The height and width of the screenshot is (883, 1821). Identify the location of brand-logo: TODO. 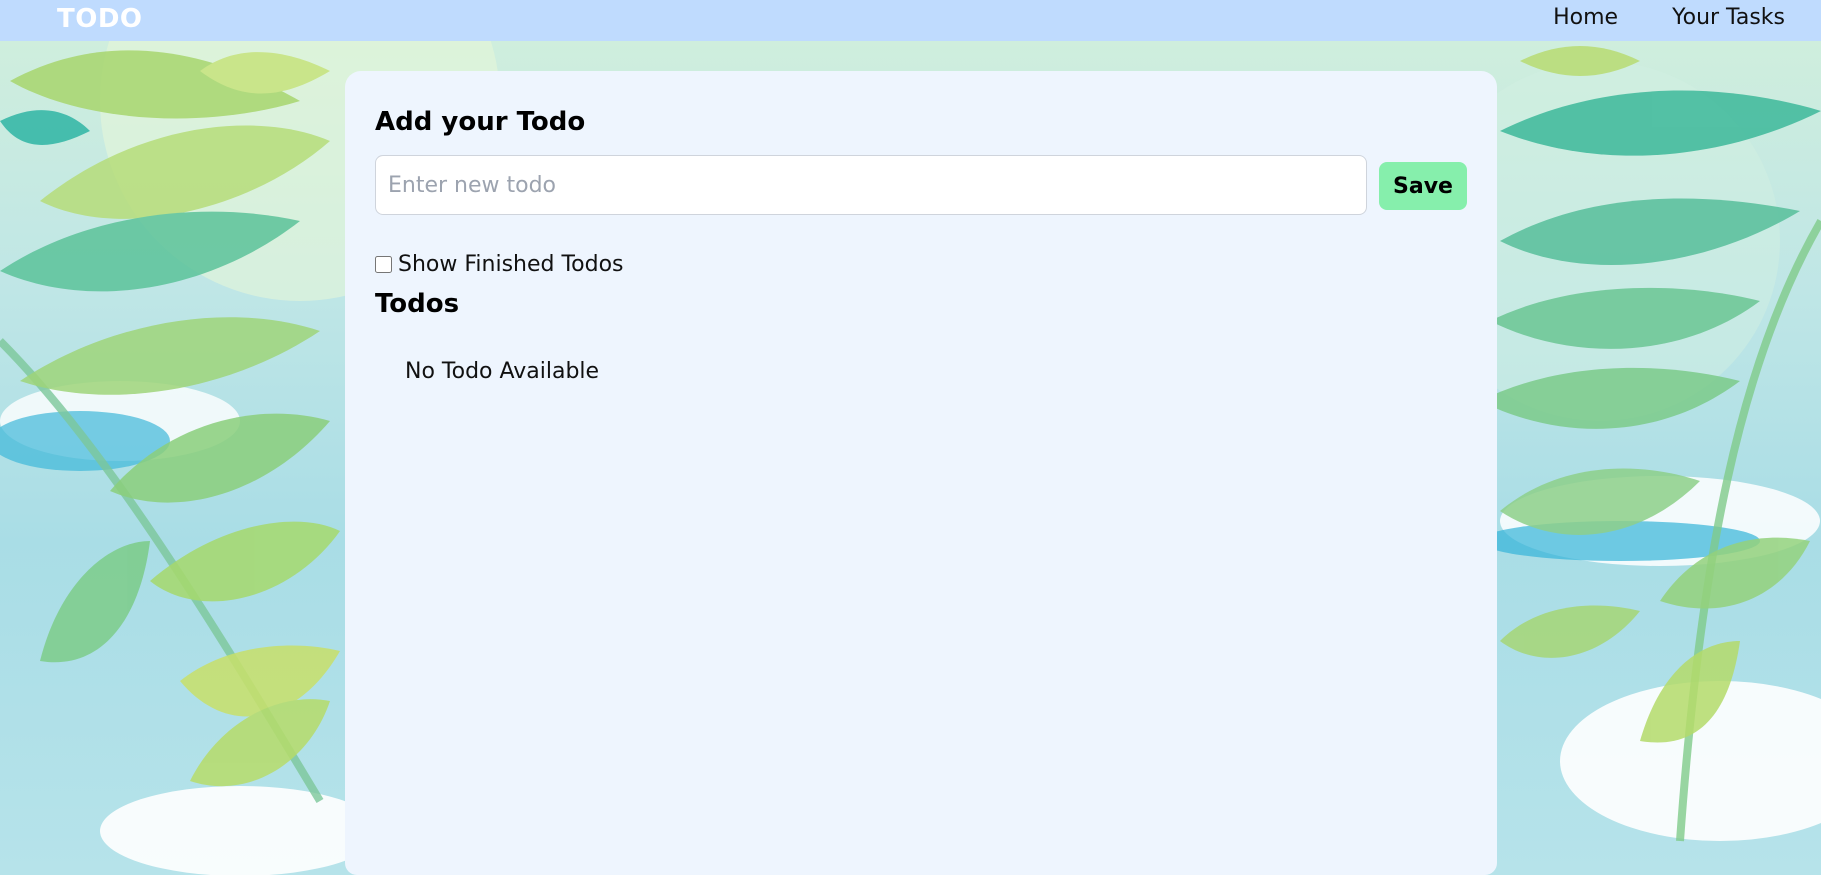
(100, 19).